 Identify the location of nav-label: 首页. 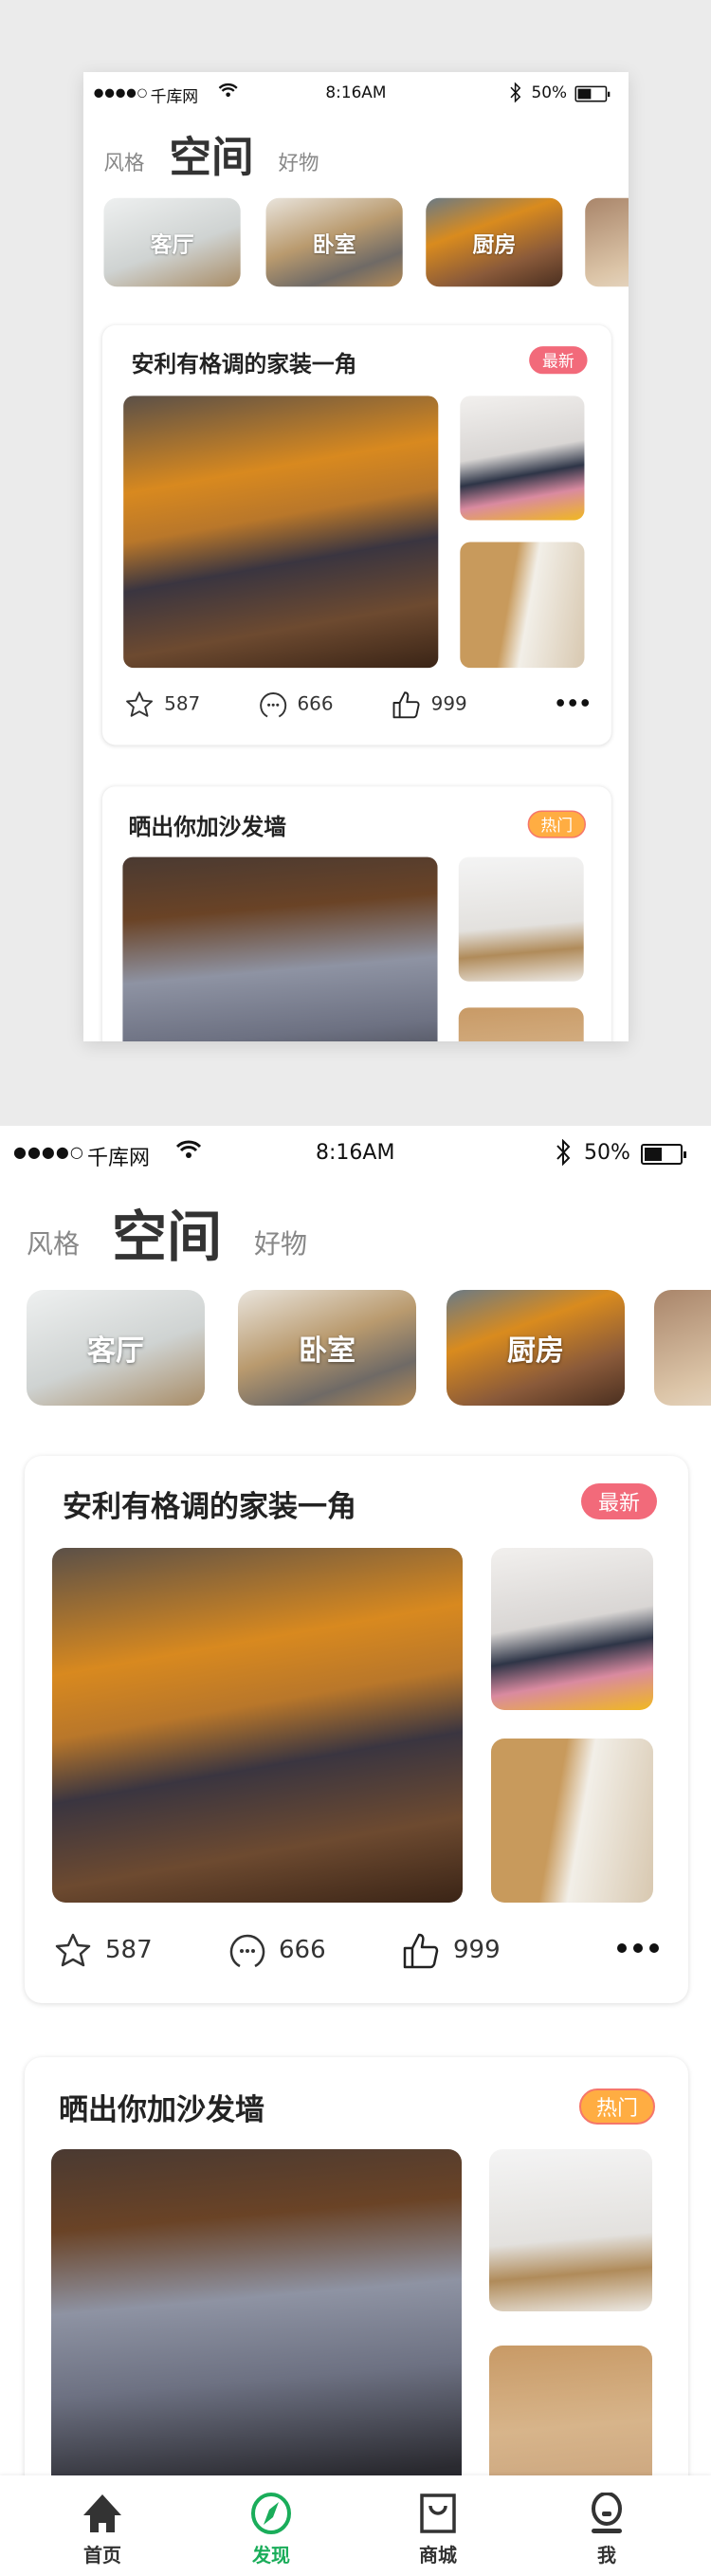
(102, 2555).